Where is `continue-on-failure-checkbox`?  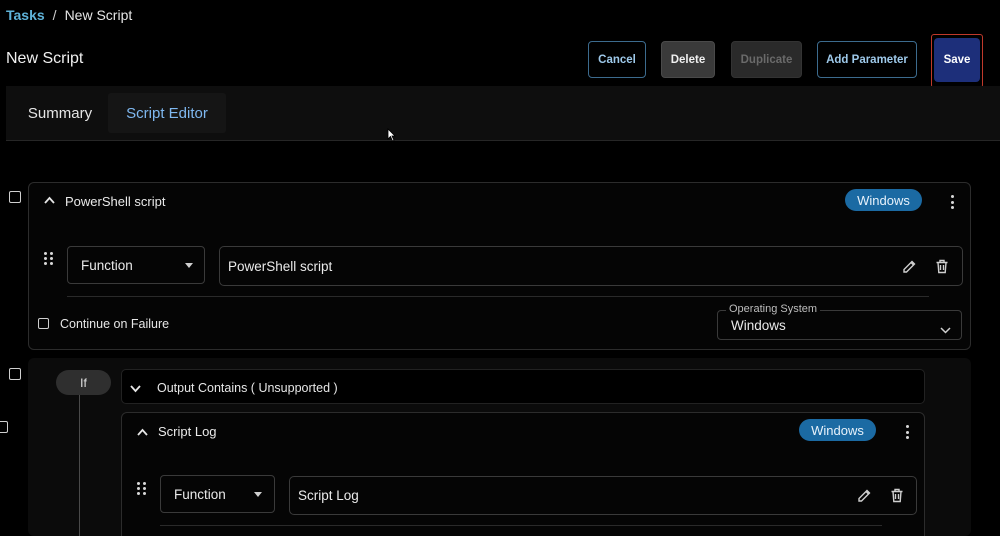 continue-on-failure-checkbox is located at coordinates (43, 323).